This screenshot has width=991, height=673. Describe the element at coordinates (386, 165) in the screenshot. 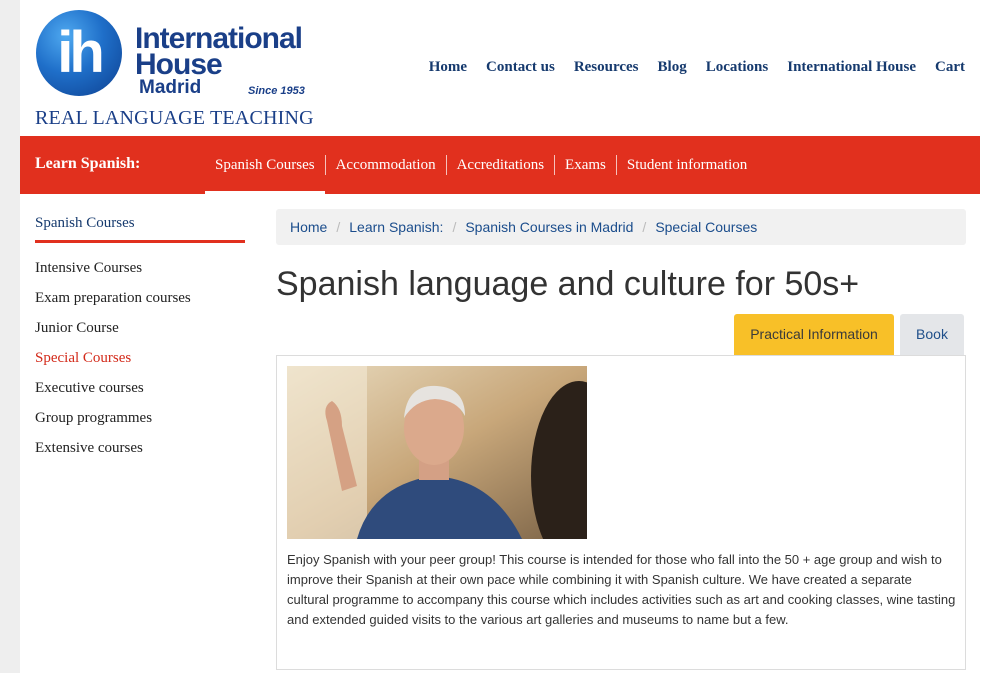

I see `section-tab-accommodation: Accommodation` at that location.